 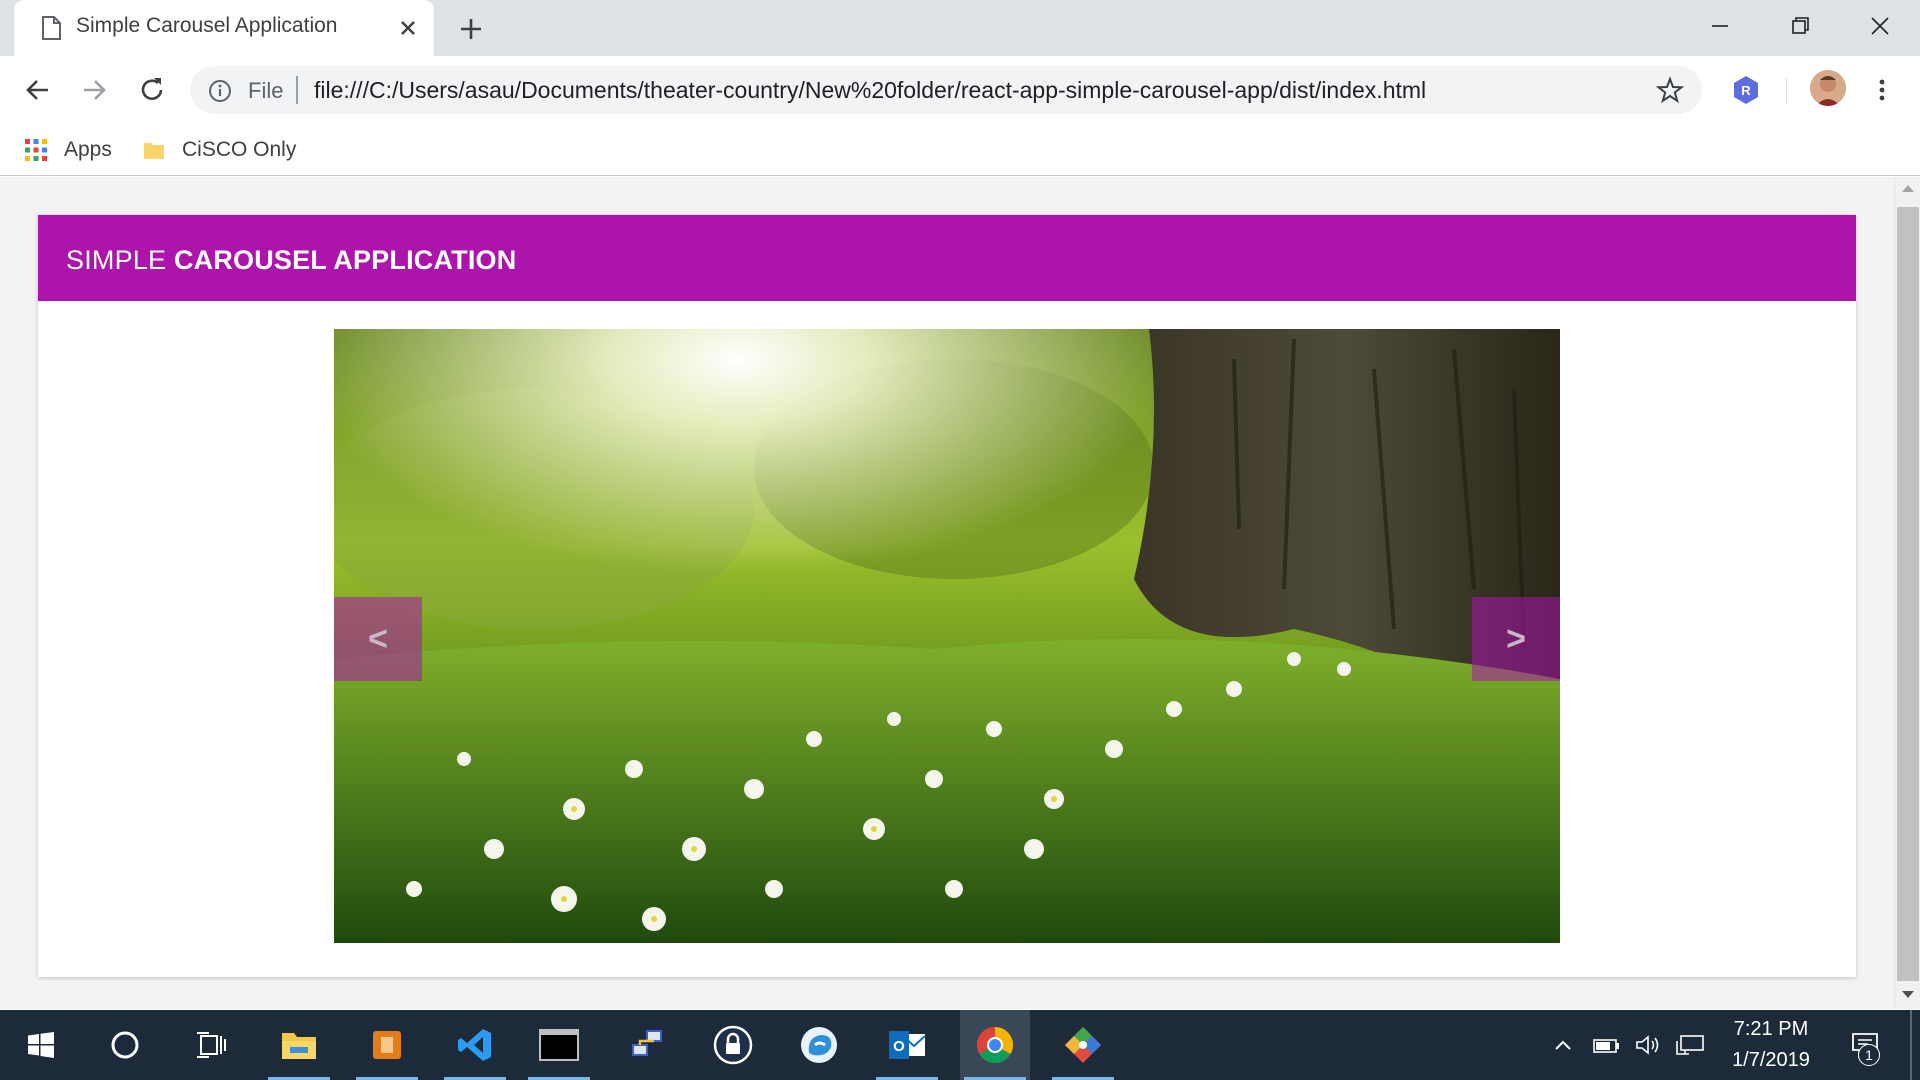 I want to click on presentation-app-button, so click(x=387, y=1045).